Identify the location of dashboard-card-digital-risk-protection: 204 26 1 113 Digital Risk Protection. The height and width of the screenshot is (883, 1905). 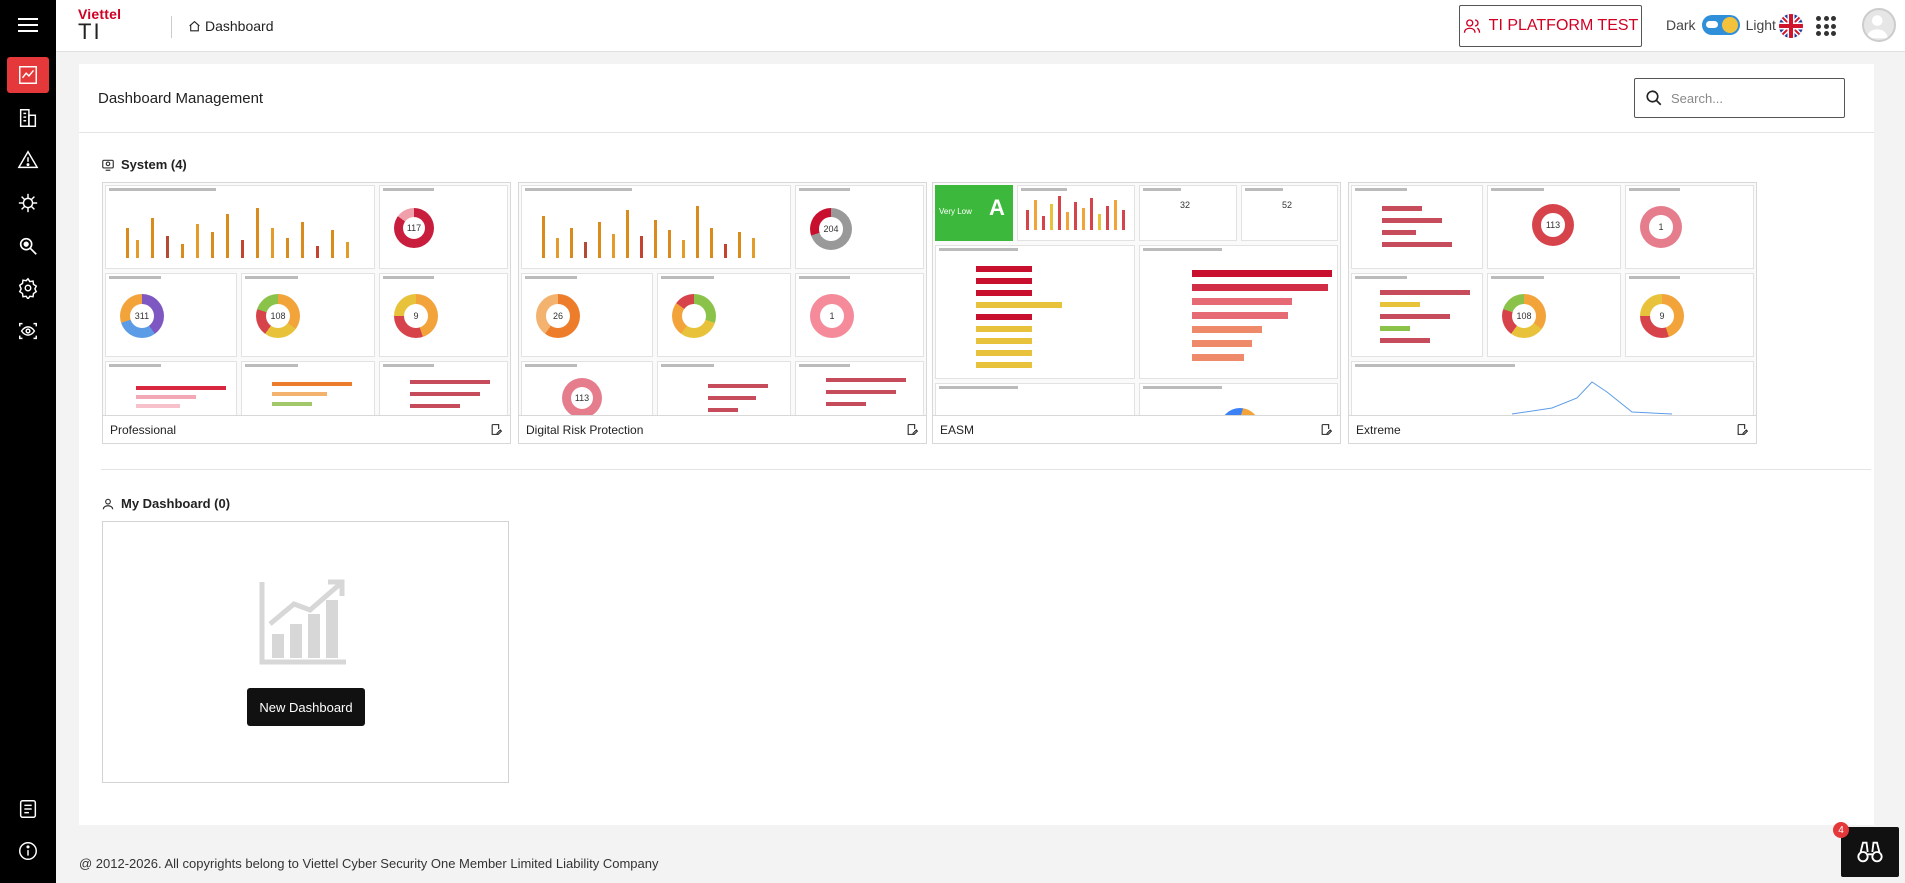
(722, 313).